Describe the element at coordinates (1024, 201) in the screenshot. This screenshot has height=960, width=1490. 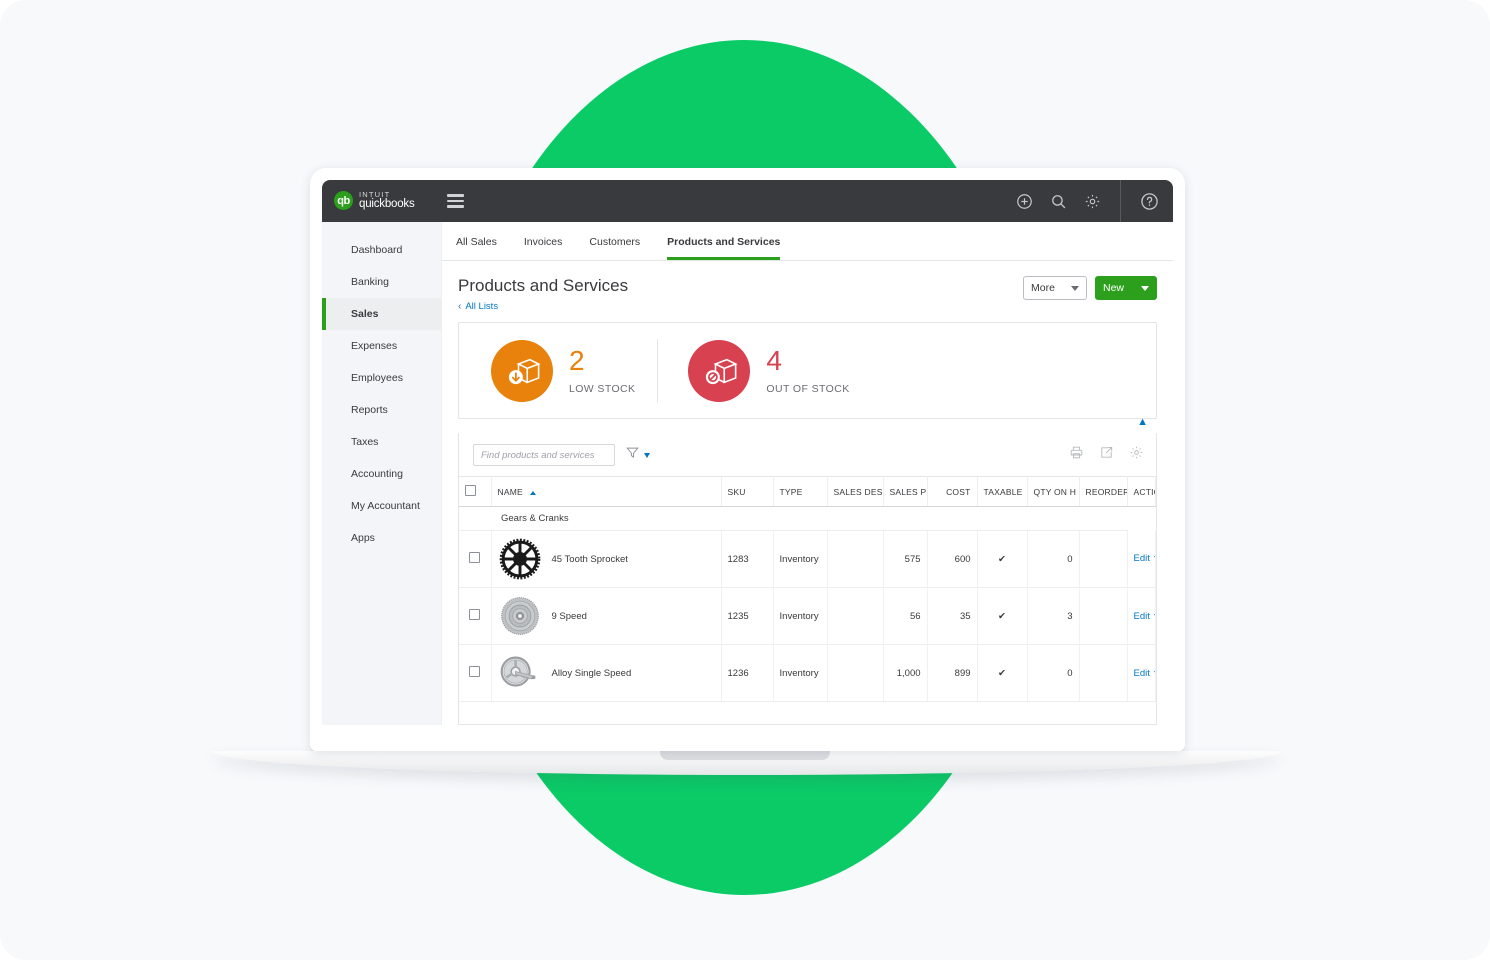
I see `plus-circle-icon` at that location.